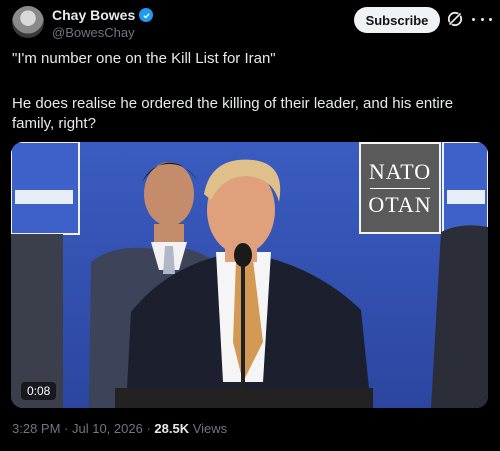 This screenshot has height=451, width=500. Describe the element at coordinates (400, 204) in the screenshot. I see `nato-sign-bottom: OTAN` at that location.